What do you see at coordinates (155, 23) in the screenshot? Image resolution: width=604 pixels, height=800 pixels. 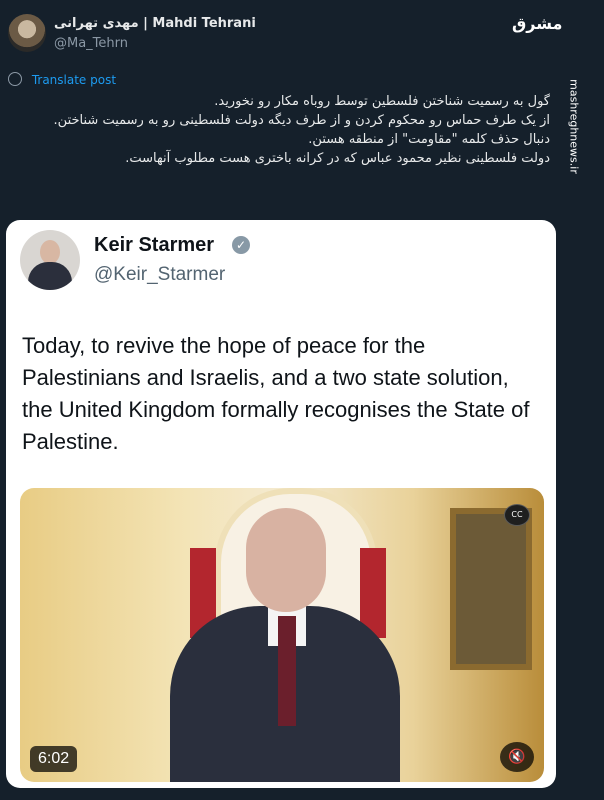 I see `author-name: مهدی تهرانی | Mahdi Tehrani` at bounding box center [155, 23].